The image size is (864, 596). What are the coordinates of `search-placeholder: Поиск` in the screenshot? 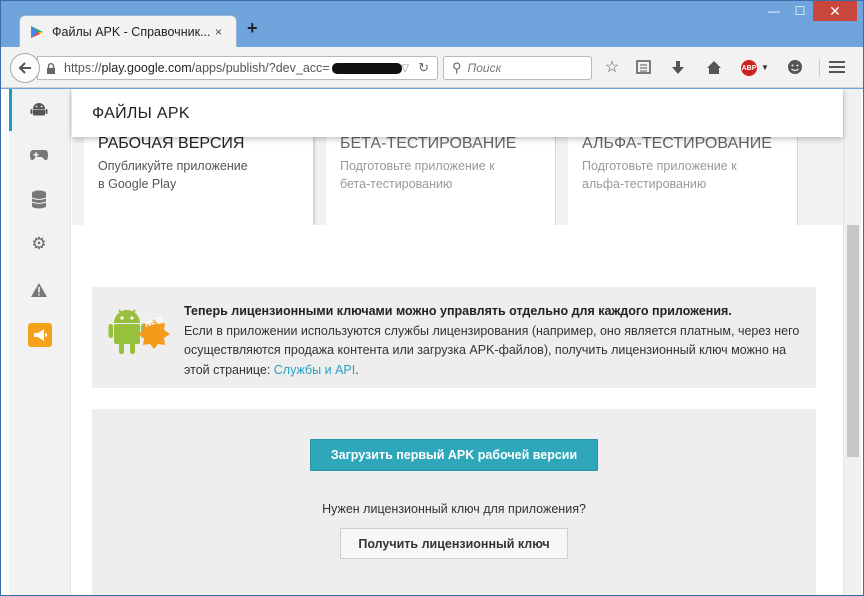 It's located at (484, 68).